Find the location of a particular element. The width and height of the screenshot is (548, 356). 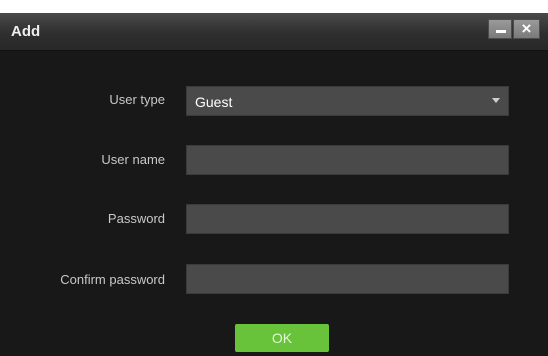

chevron-down-icon is located at coordinates (496, 100).